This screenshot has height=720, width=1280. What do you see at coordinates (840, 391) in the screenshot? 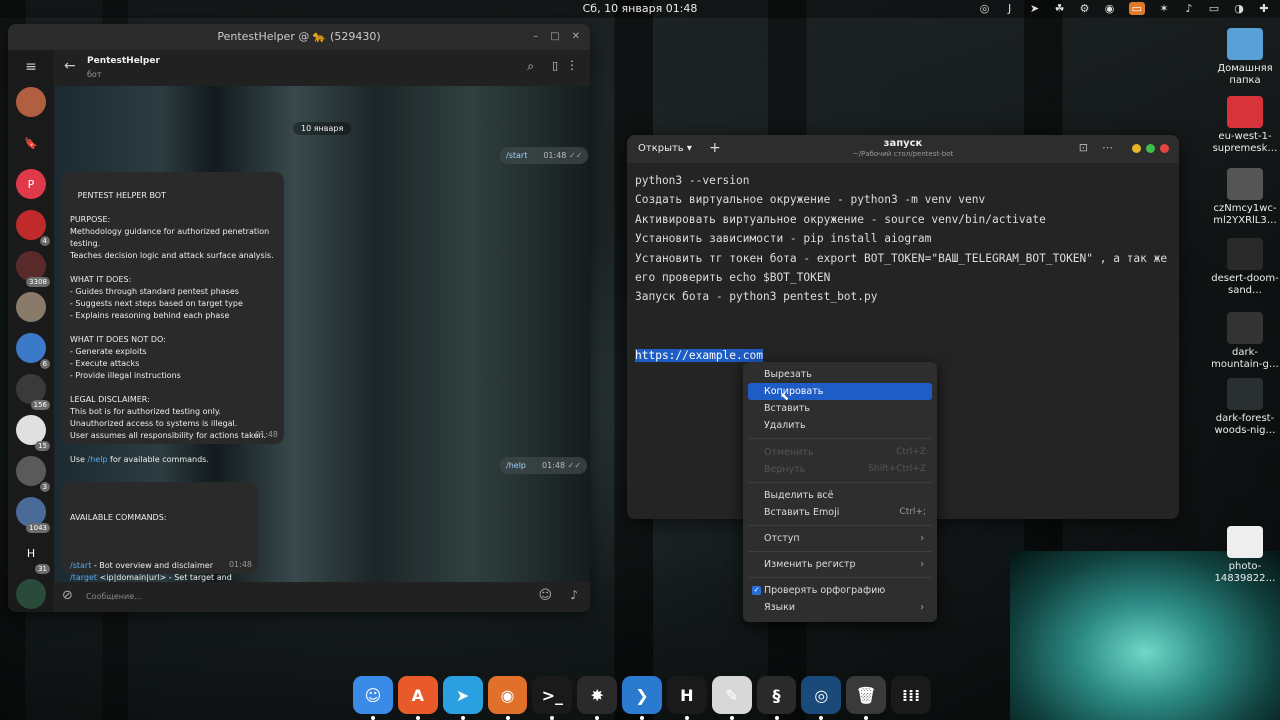
I see `menu-item-copy: Копировать` at bounding box center [840, 391].